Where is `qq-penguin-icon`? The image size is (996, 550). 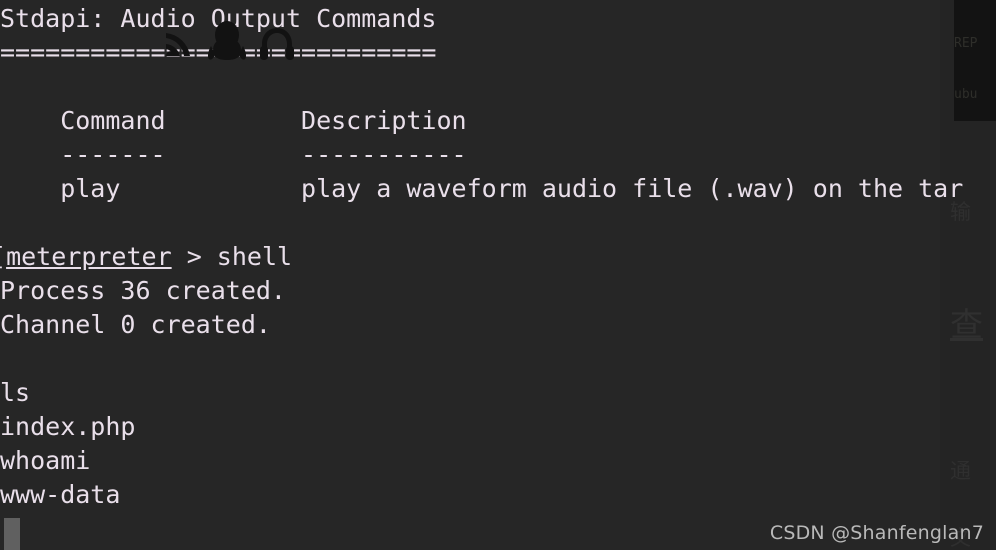 qq-penguin-icon is located at coordinates (227, 40).